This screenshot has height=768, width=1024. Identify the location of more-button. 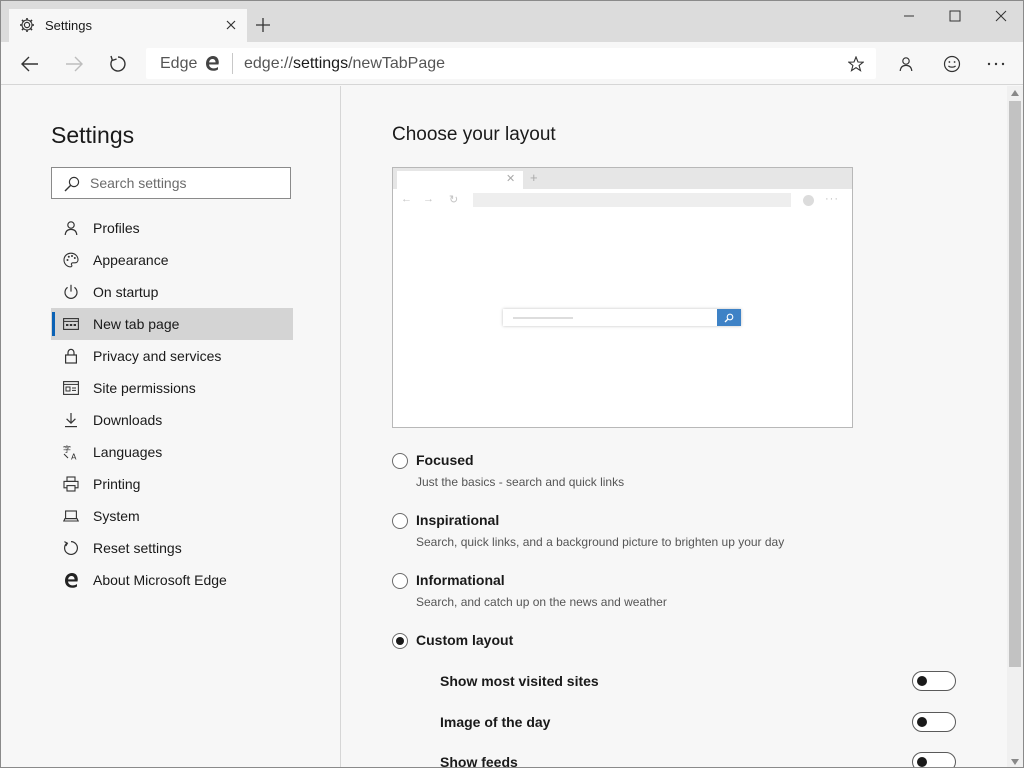
(996, 64).